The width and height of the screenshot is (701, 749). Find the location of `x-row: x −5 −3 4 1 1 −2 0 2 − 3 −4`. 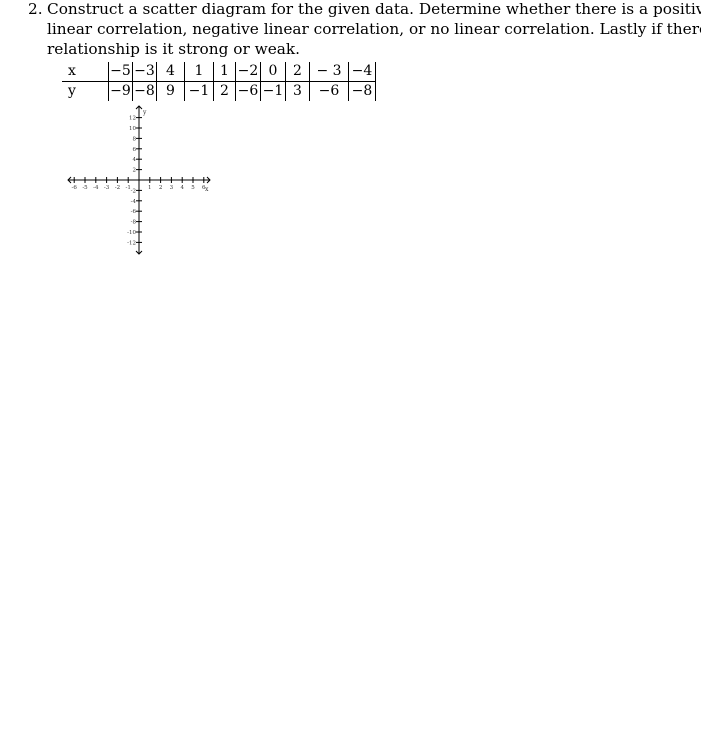

x-row: x −5 −3 4 1 1 −2 0 2 − 3 −4 is located at coordinates (219, 72).